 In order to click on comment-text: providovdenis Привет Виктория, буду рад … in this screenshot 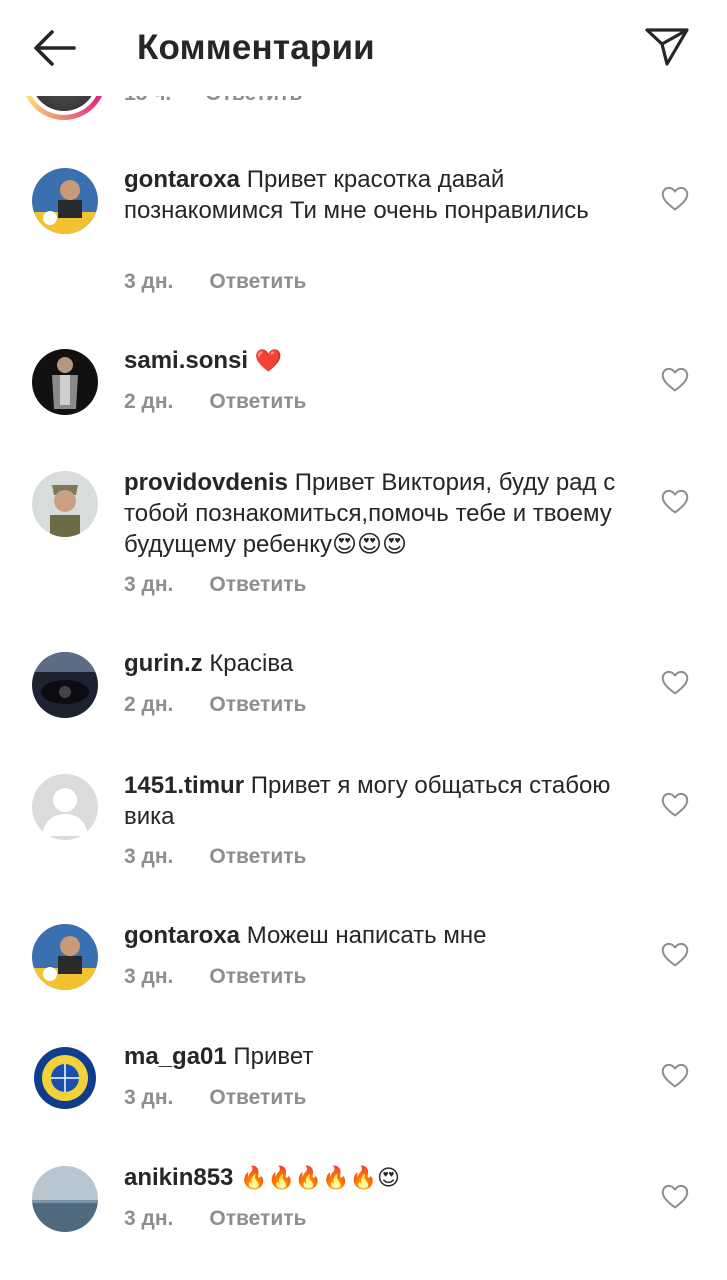, I will do `click(379, 513)`.